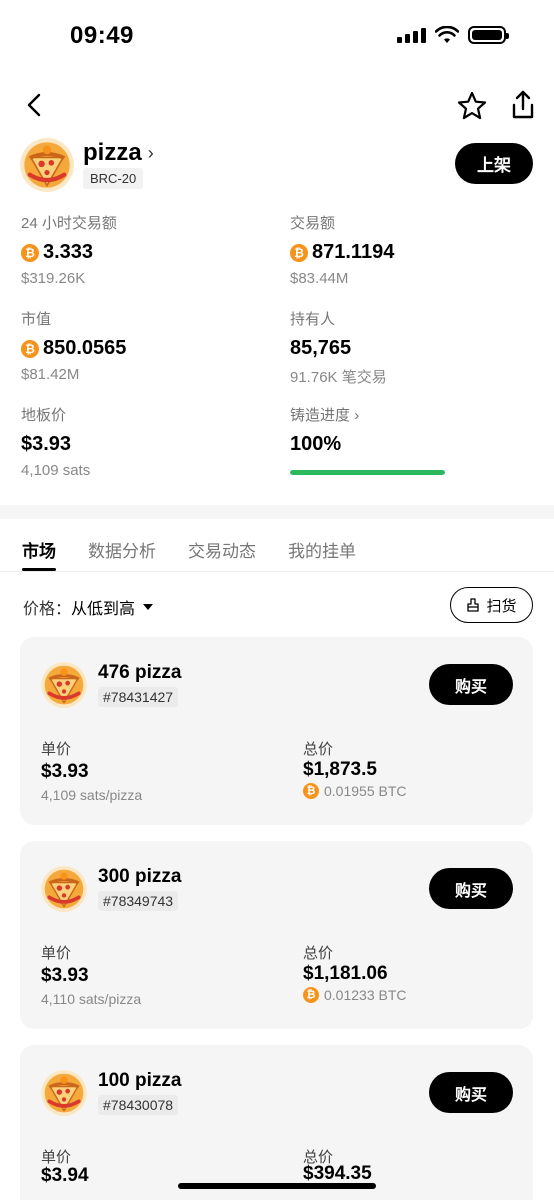 The image size is (554, 1200). Describe the element at coordinates (367, 439) in the screenshot. I see `stat-mint-progress: 铸造进度 › 100%` at that location.